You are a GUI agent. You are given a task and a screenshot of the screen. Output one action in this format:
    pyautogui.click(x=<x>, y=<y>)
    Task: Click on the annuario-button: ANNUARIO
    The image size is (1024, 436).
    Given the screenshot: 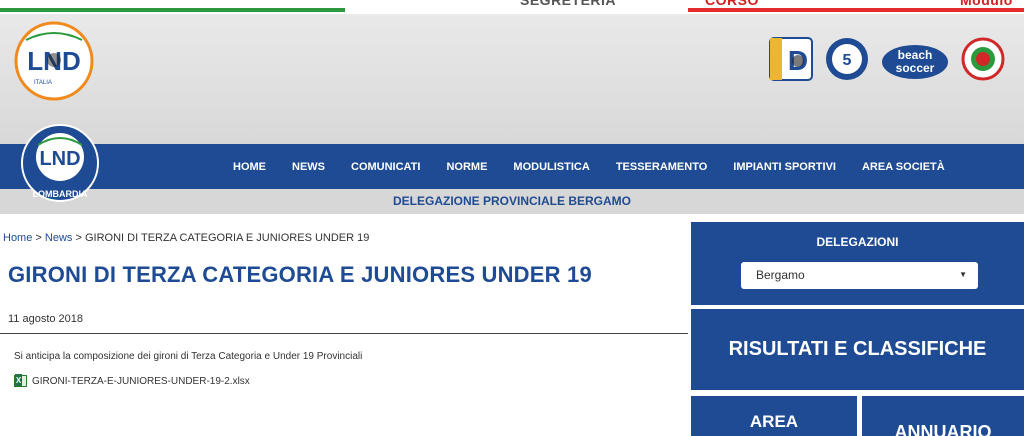 What is the action you would take?
    pyautogui.click(x=943, y=416)
    